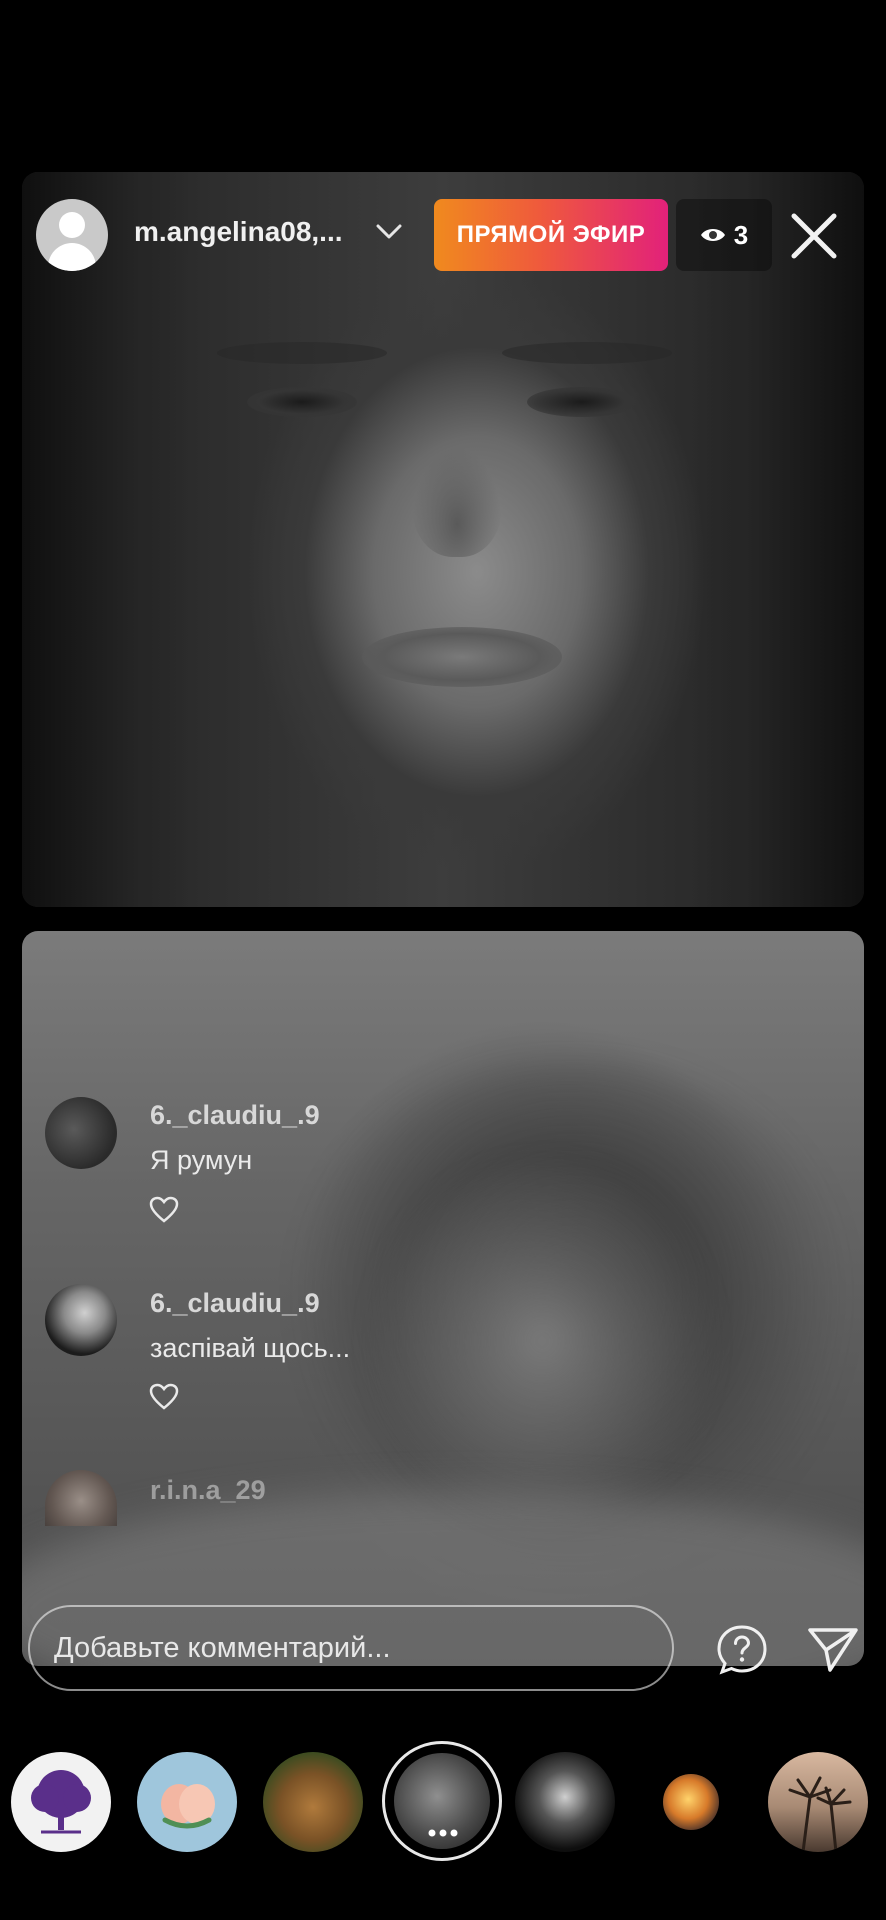  What do you see at coordinates (820, 1814) in the screenshot?
I see `palm-trees-icon` at bounding box center [820, 1814].